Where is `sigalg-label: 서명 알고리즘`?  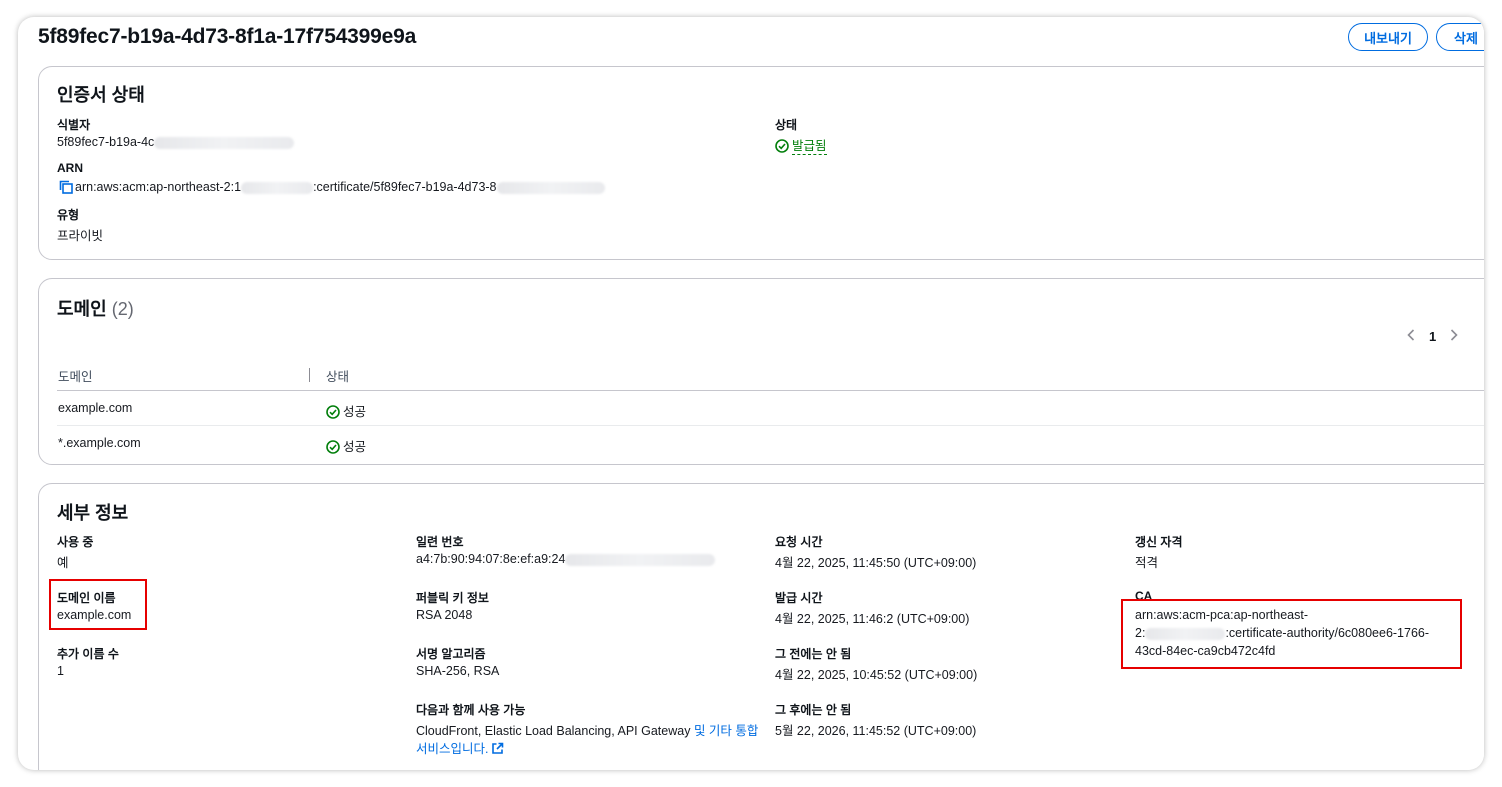
sigalg-label: 서명 알고리즘 is located at coordinates (451, 654).